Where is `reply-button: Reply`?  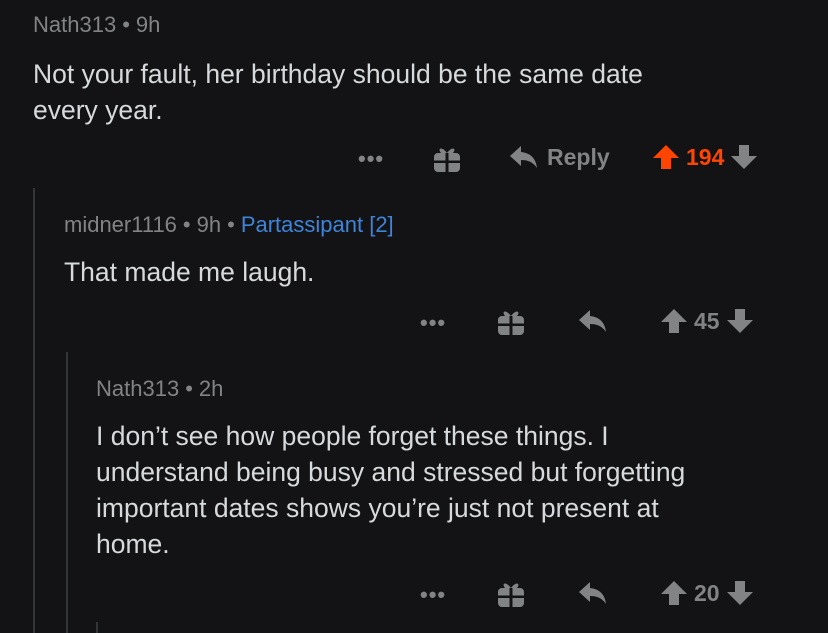
reply-button: Reply is located at coordinates (559, 157).